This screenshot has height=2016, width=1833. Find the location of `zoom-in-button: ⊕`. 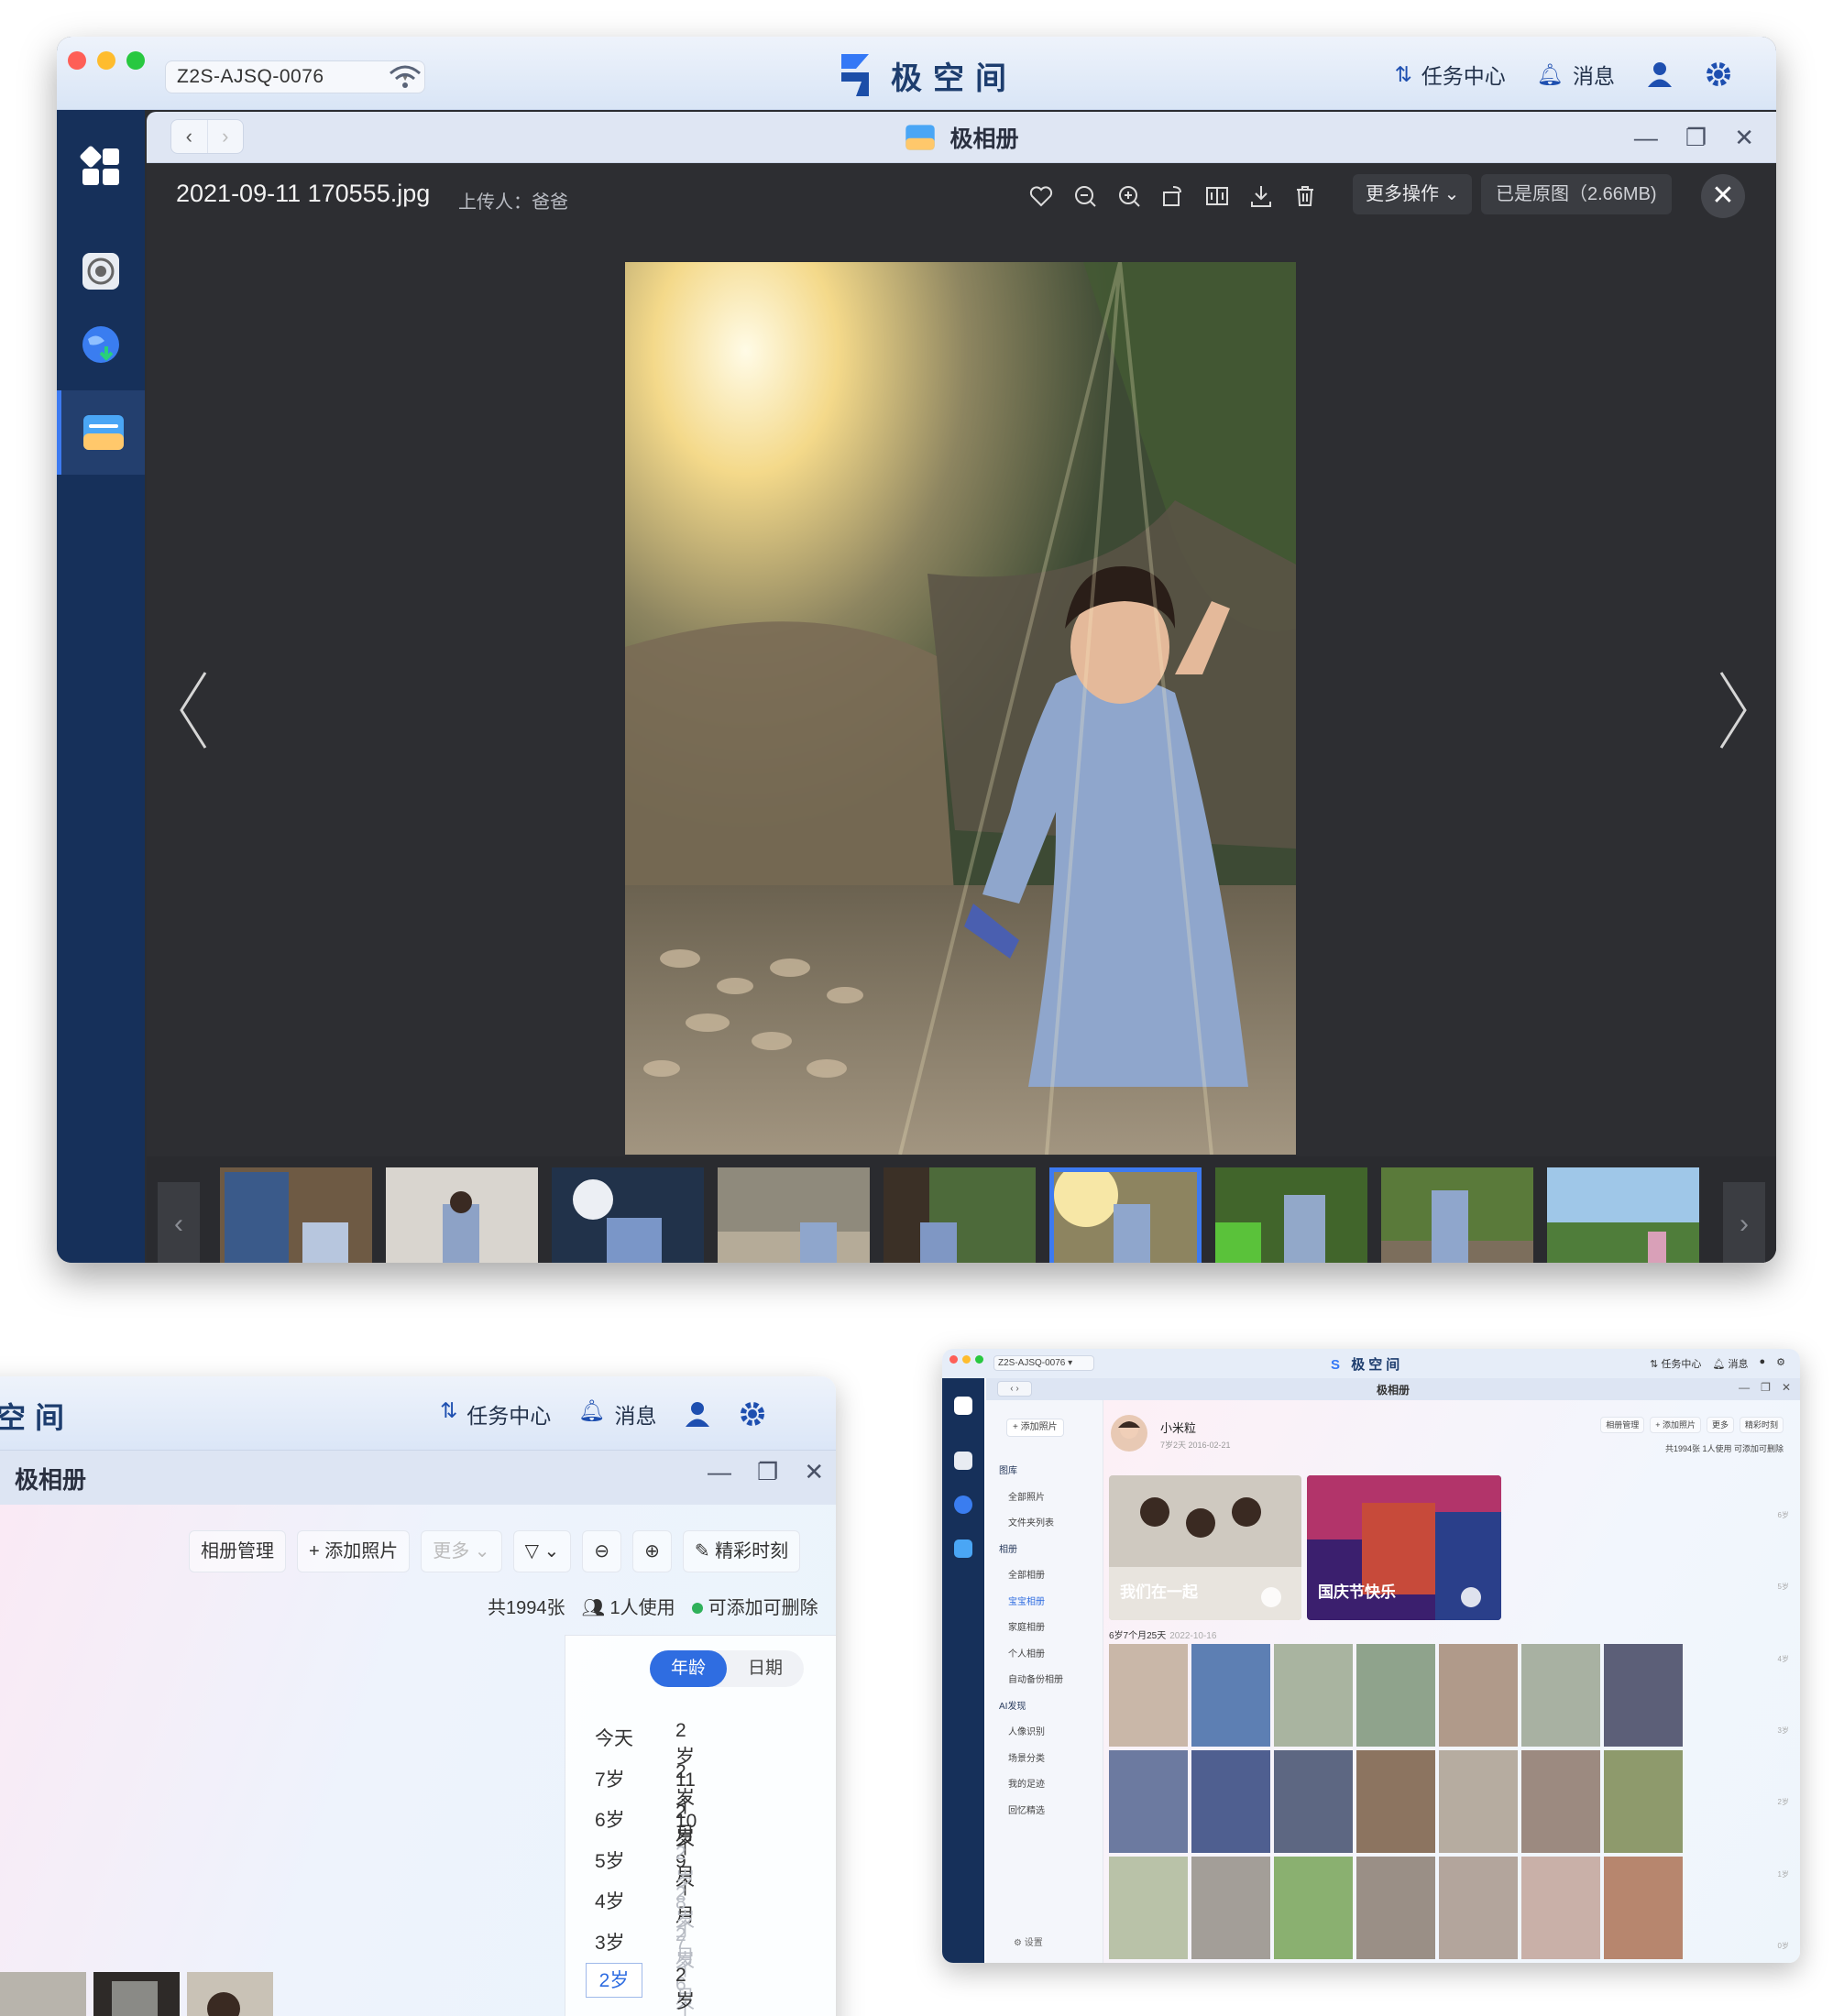

zoom-in-button: ⊕ is located at coordinates (652, 1551).